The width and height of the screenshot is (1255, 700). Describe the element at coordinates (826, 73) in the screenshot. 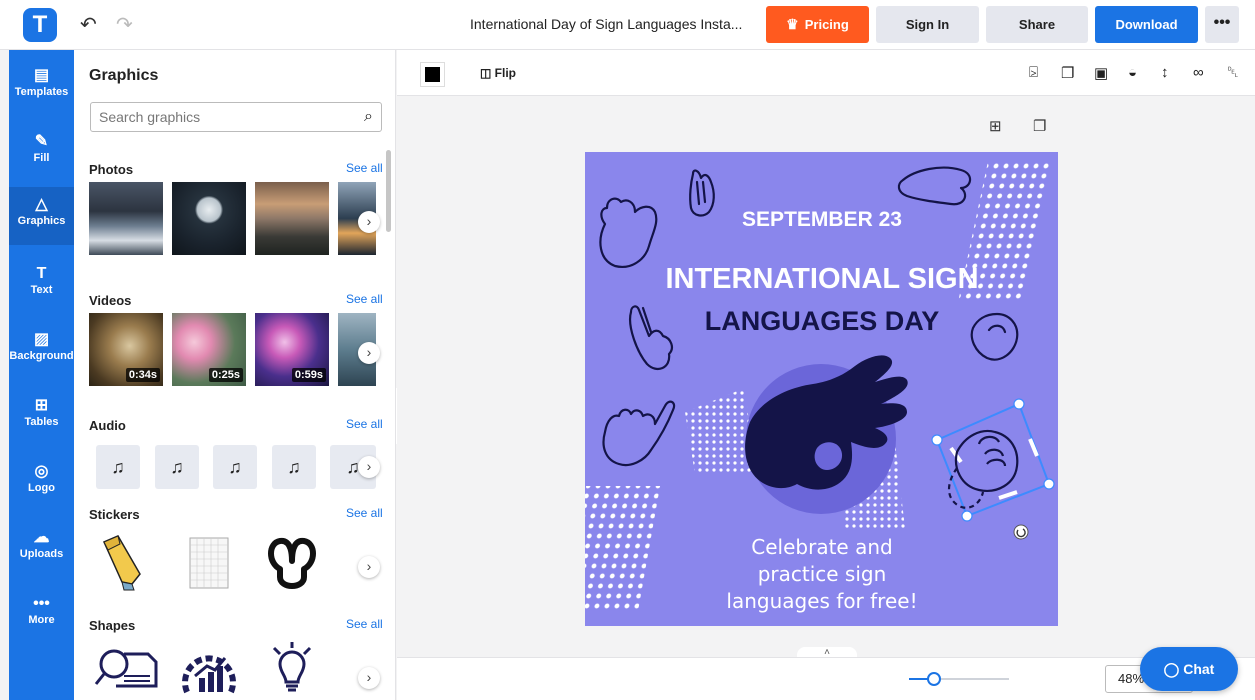

I see `element-toolbar: ◫ Flip ⍄ ❐ ▣ ◒ ↕ ∞ ␡` at that location.